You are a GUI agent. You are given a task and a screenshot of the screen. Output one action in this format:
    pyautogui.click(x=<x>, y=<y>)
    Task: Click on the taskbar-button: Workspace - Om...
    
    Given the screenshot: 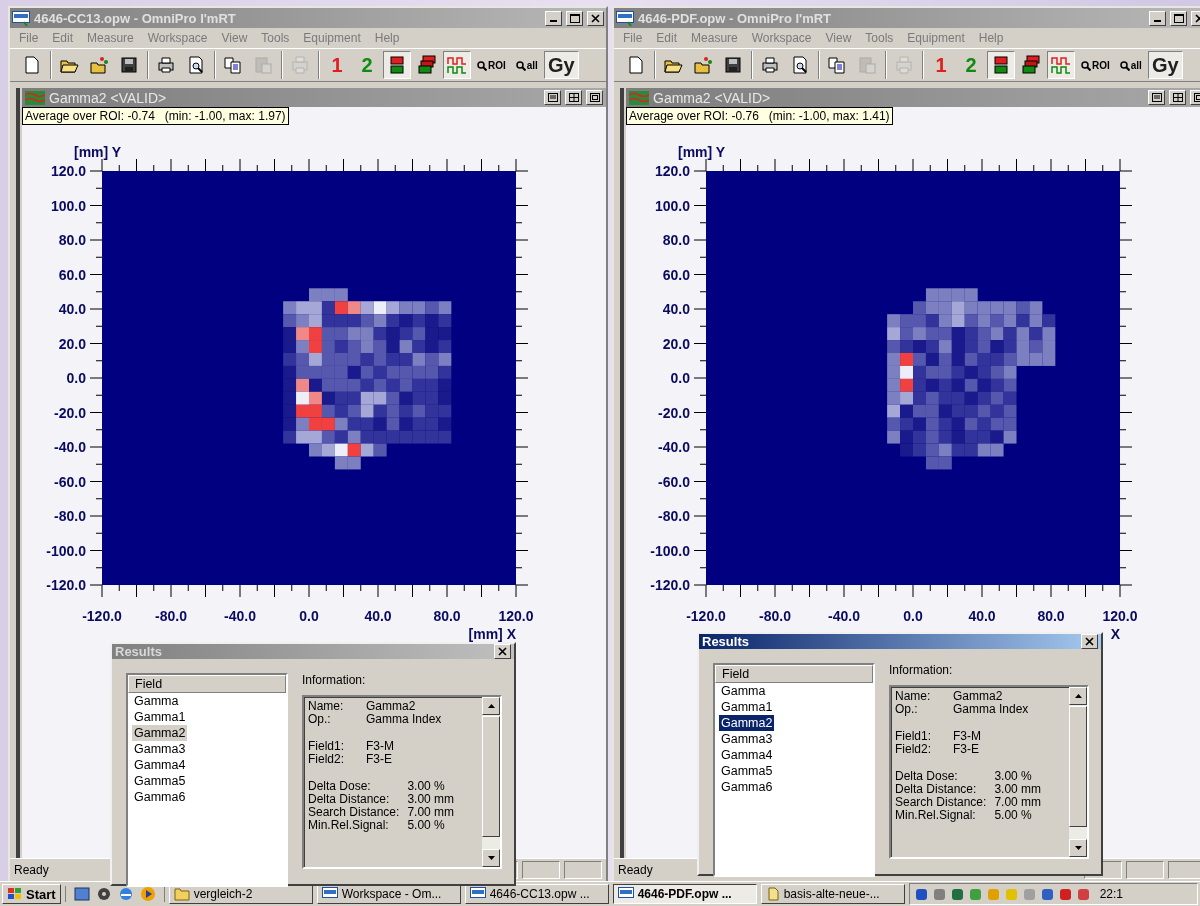 What is the action you would take?
    pyautogui.click(x=388, y=894)
    